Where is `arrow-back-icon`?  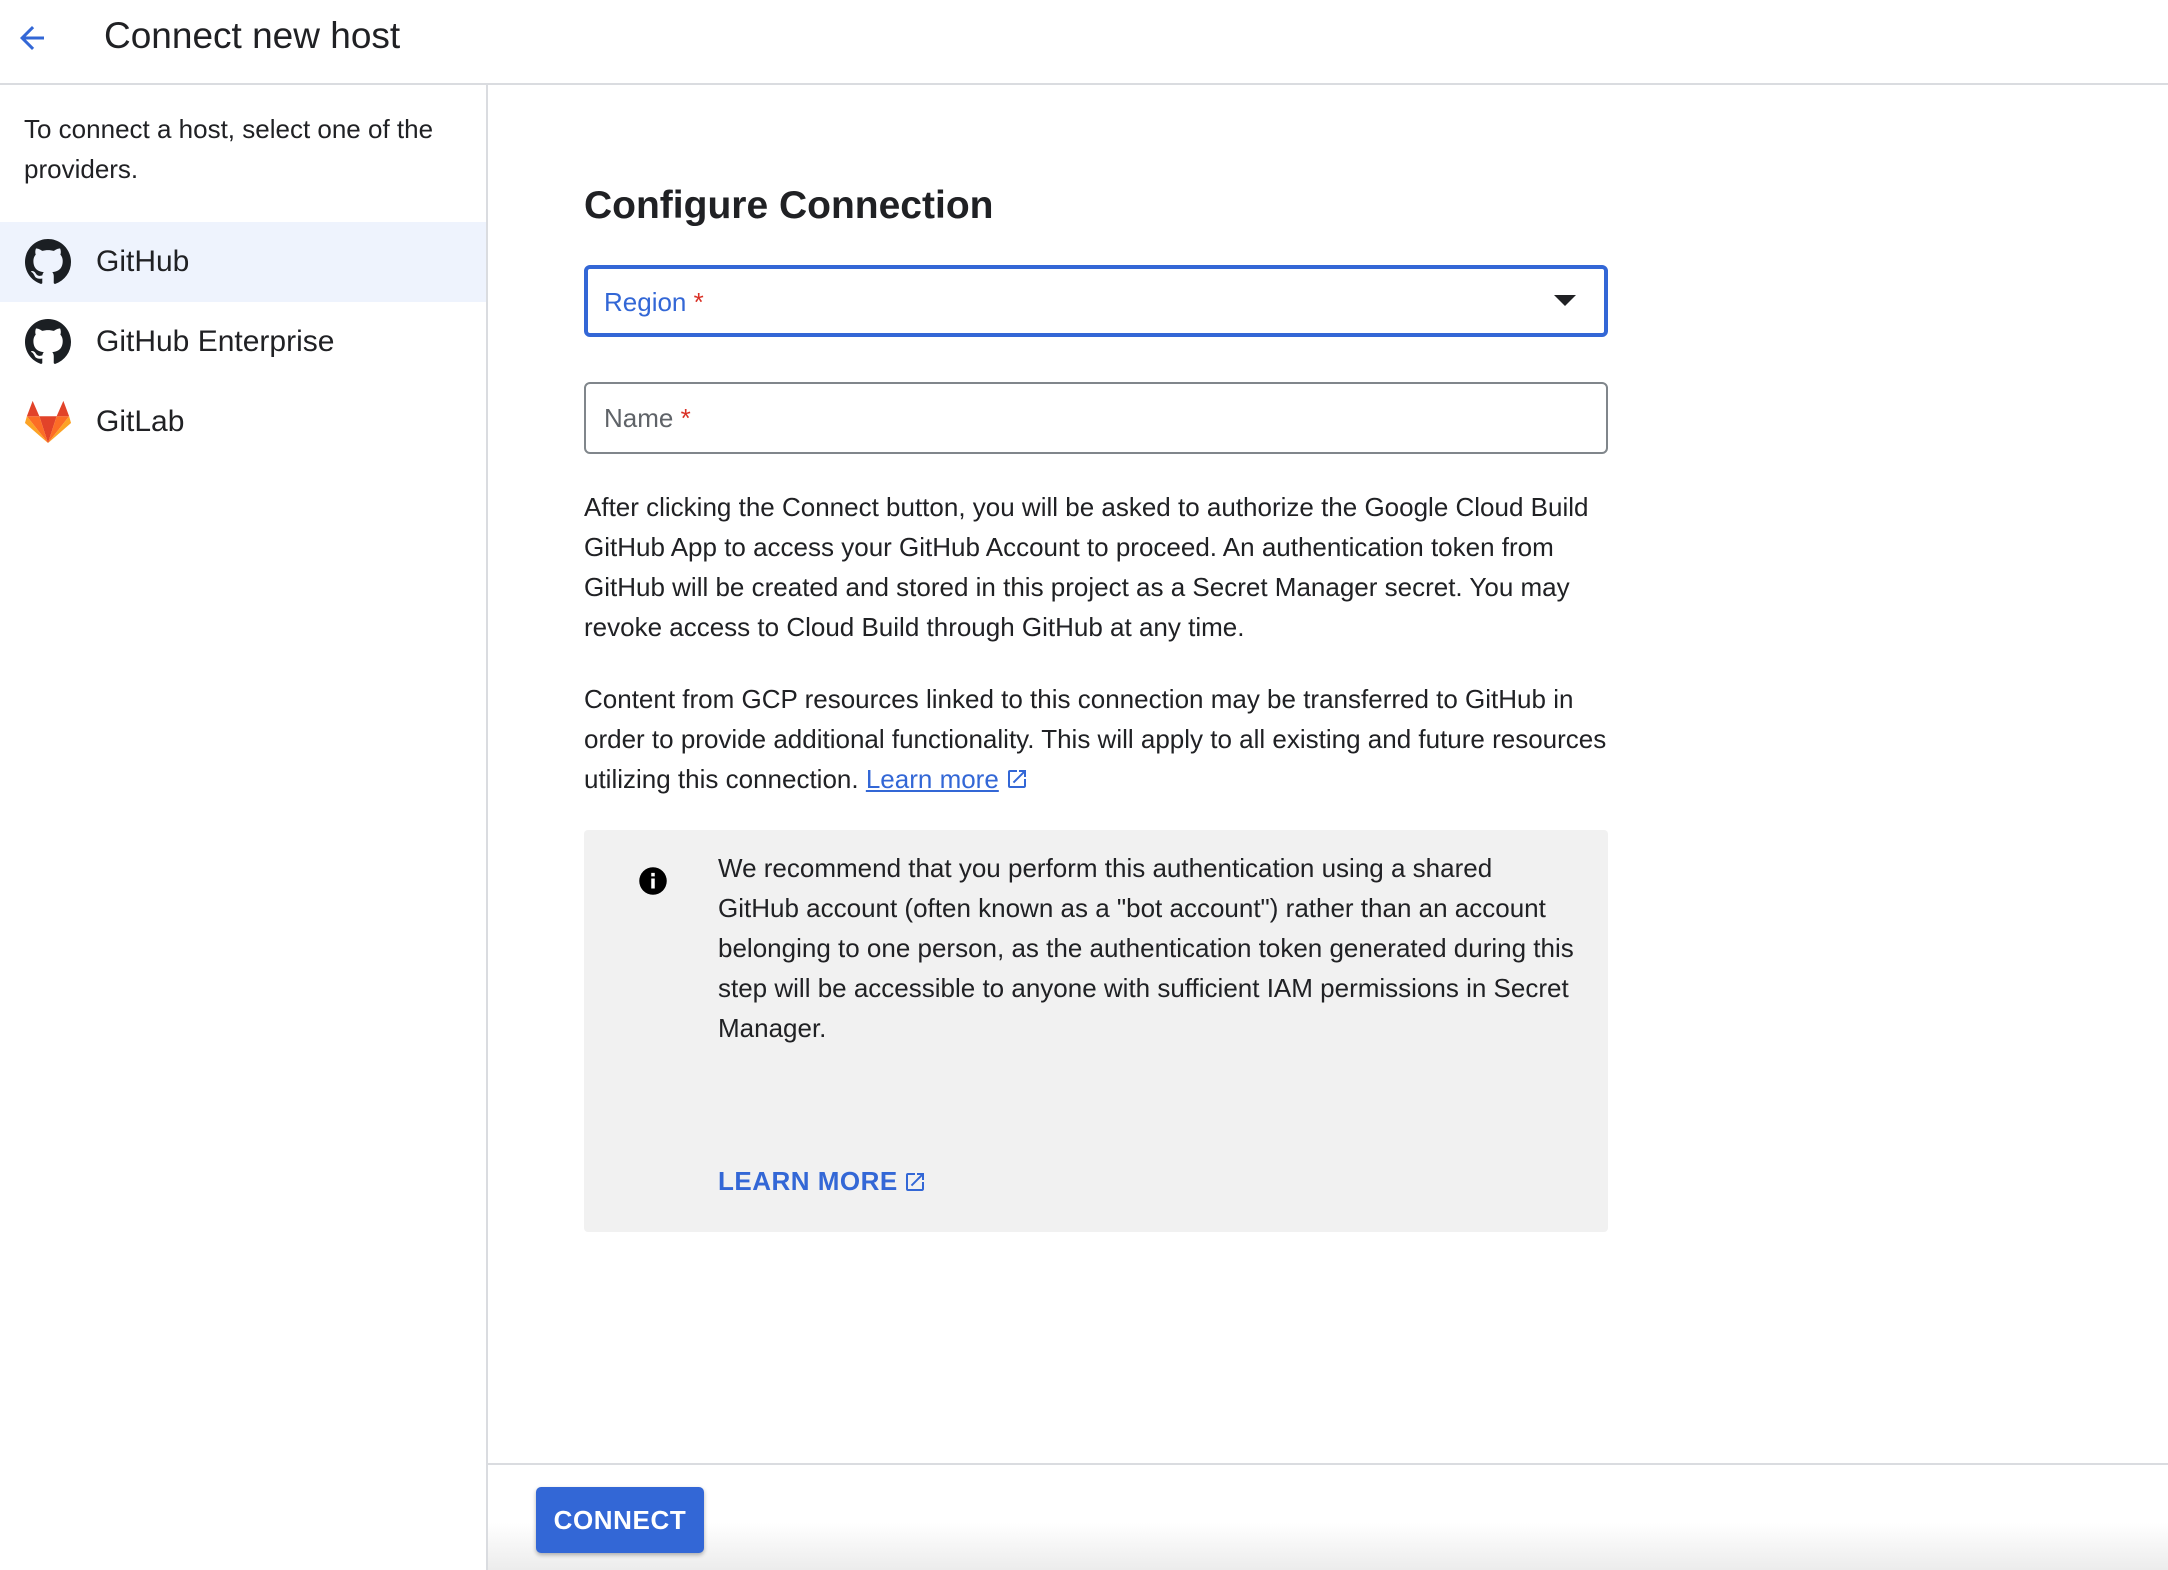
arrow-back-icon is located at coordinates (32, 38).